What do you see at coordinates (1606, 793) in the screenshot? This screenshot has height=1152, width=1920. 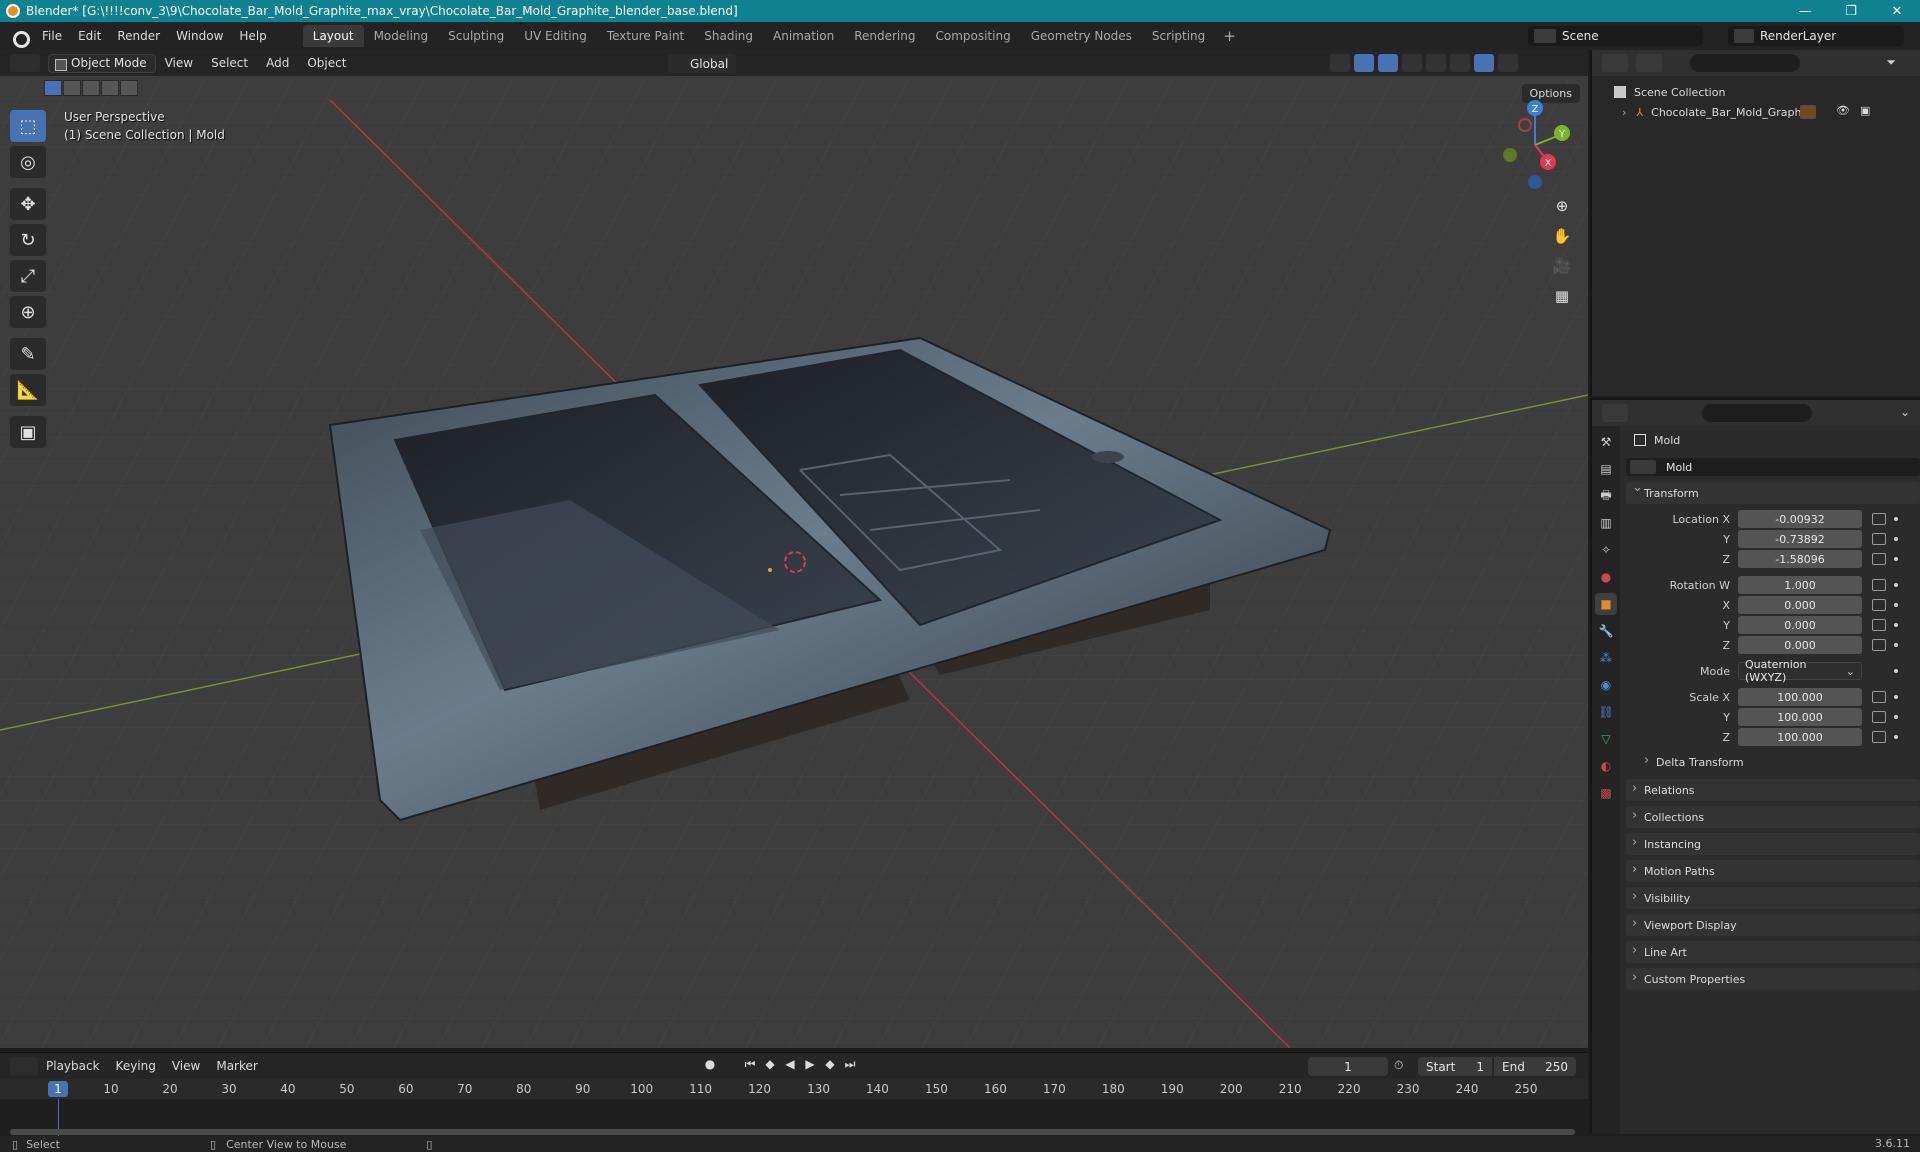 I see `texture-tab-icon: ▩` at bounding box center [1606, 793].